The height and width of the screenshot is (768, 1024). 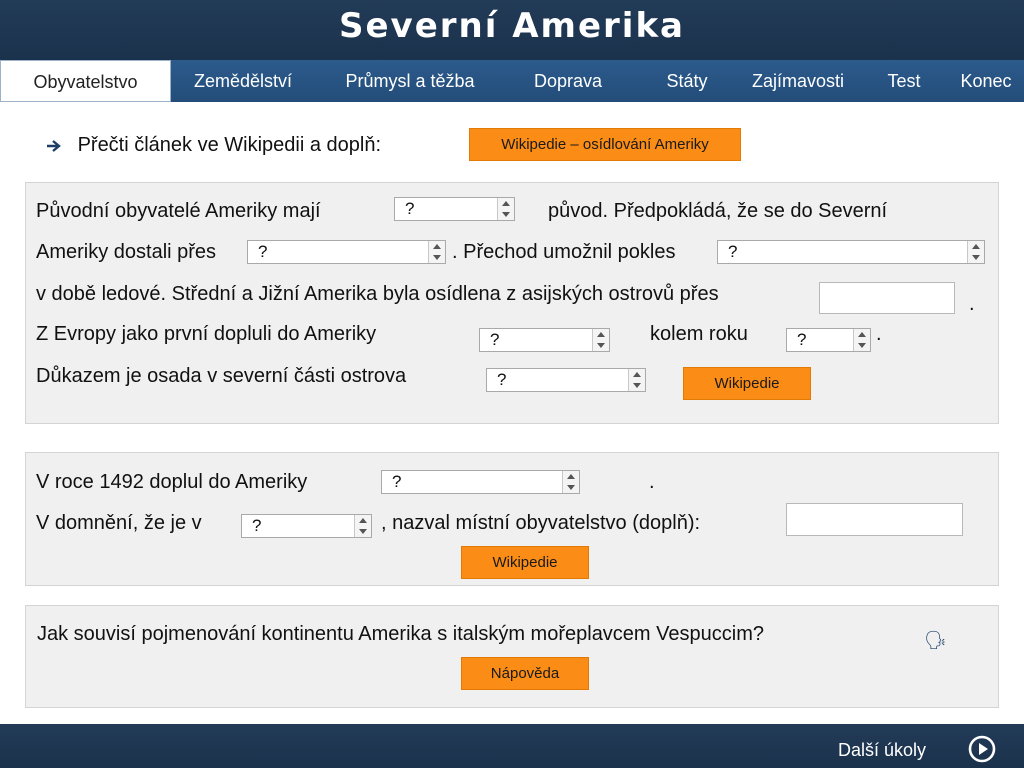 What do you see at coordinates (206, 334) in the screenshot?
I see `text-line: Z Evropy jako první dopluli do Ameriky` at bounding box center [206, 334].